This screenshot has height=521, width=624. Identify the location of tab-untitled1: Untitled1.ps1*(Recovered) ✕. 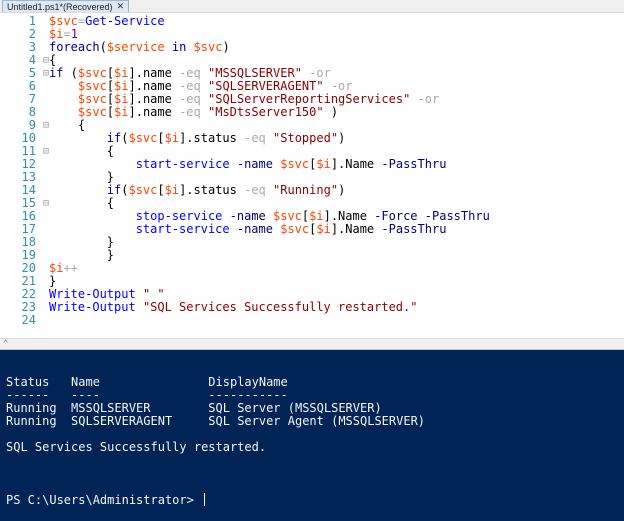
(66, 6).